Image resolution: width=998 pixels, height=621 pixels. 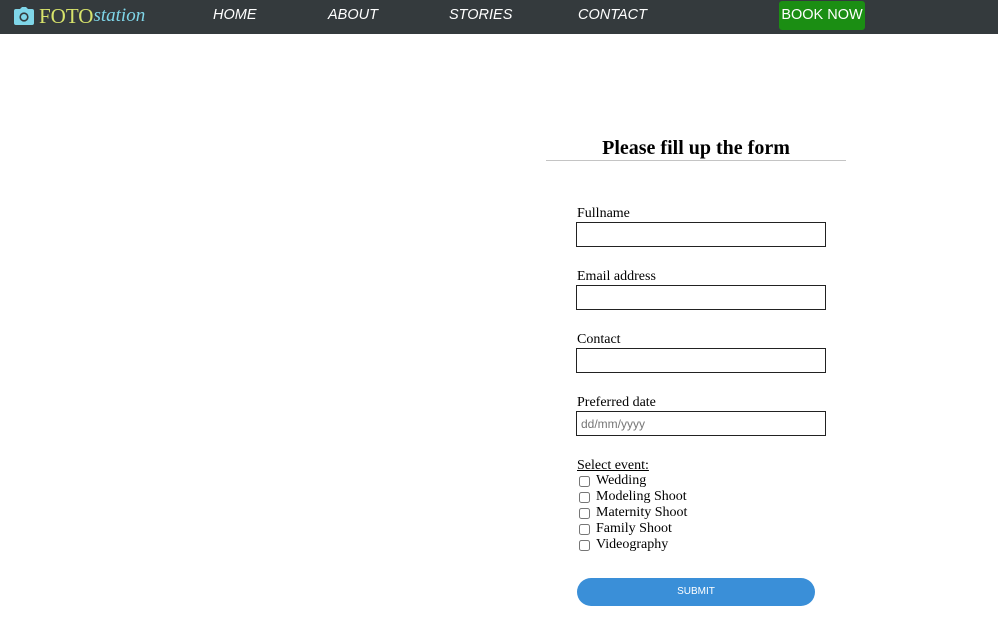 I want to click on nav-link-contact: CONTACT, so click(x=612, y=17).